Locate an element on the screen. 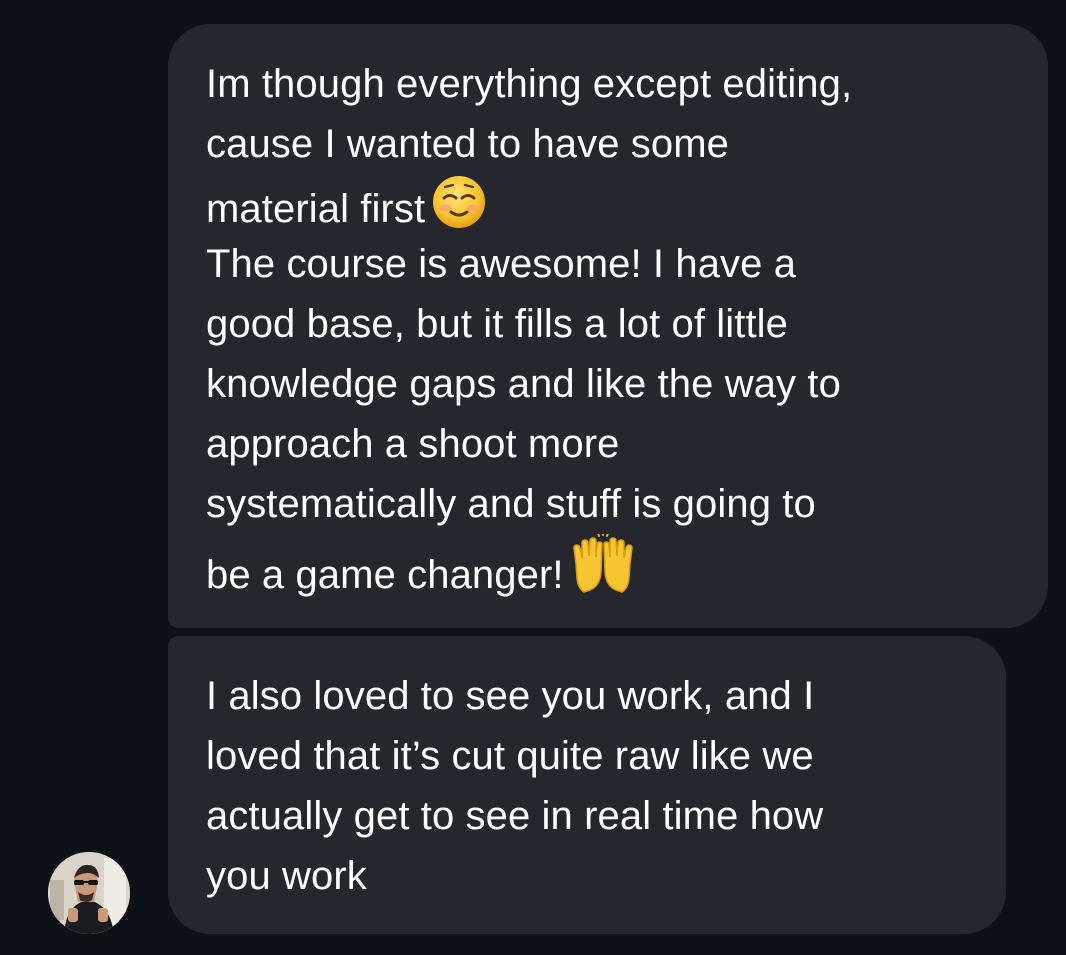 The image size is (1066, 955). message-line: actually get to see in real time how is located at coordinates (515, 816).